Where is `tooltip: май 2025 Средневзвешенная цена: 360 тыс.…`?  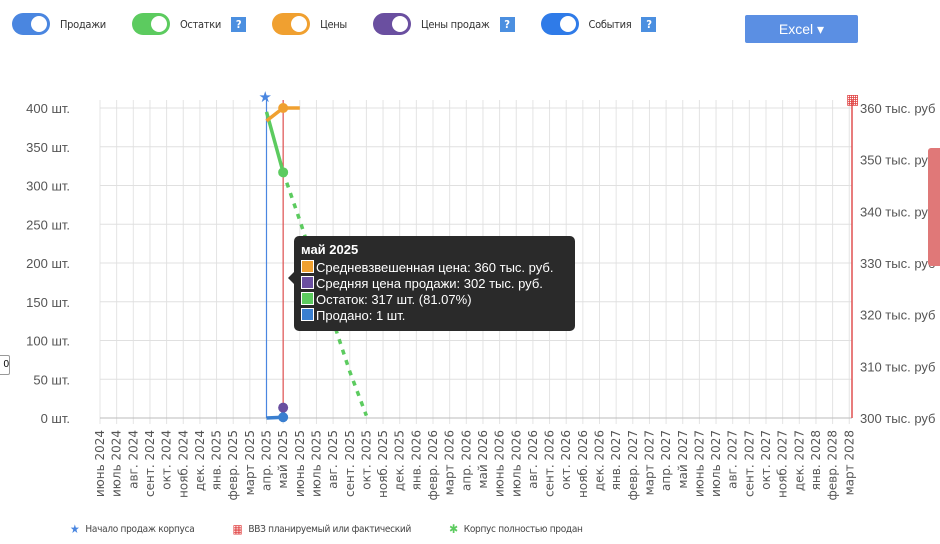 tooltip: май 2025 Средневзвешенная цена: 360 тыс.… is located at coordinates (431, 283).